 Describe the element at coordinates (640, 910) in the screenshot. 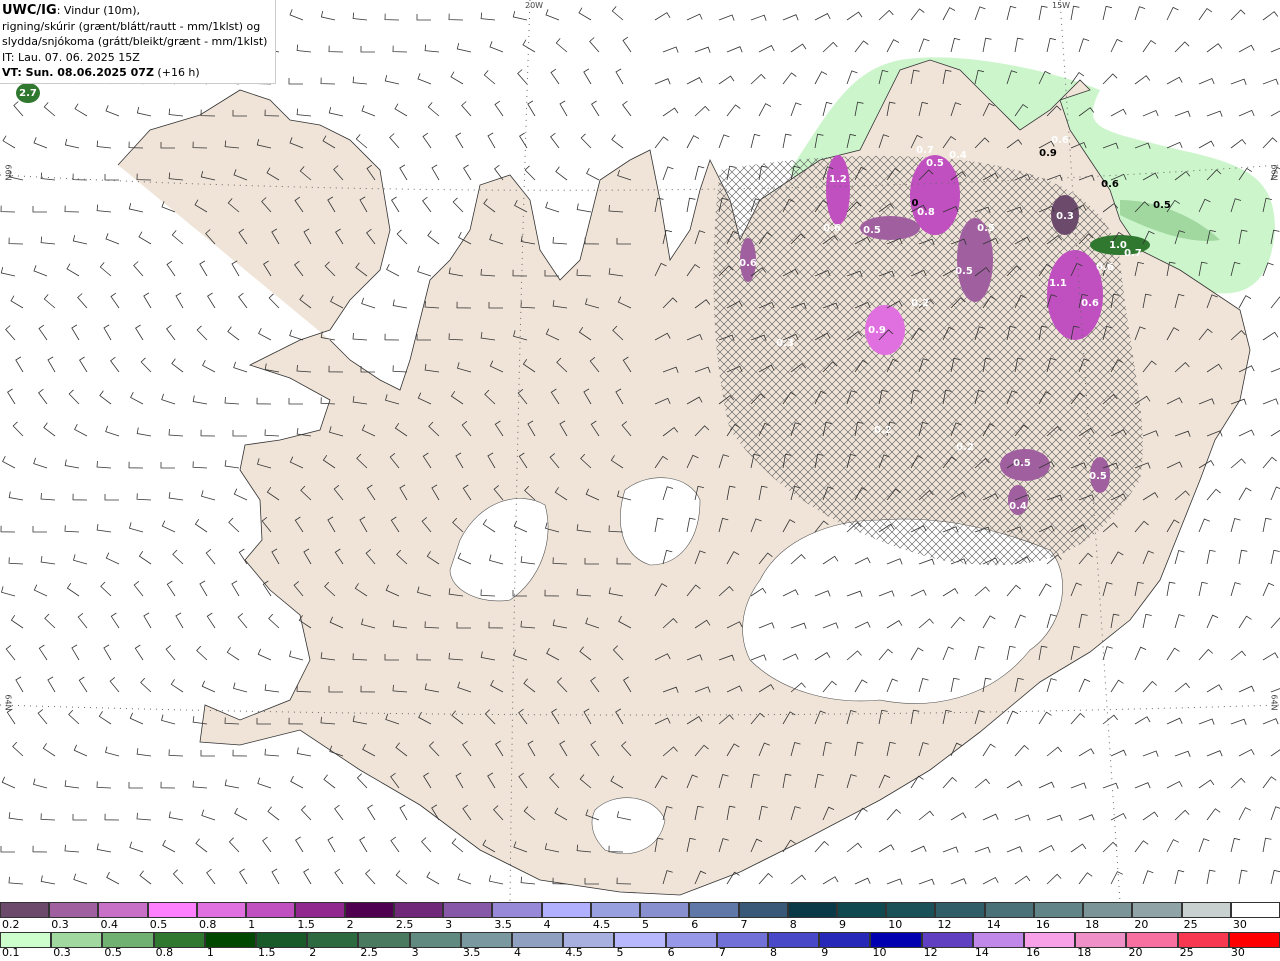

I see `snow-legend-bar` at that location.